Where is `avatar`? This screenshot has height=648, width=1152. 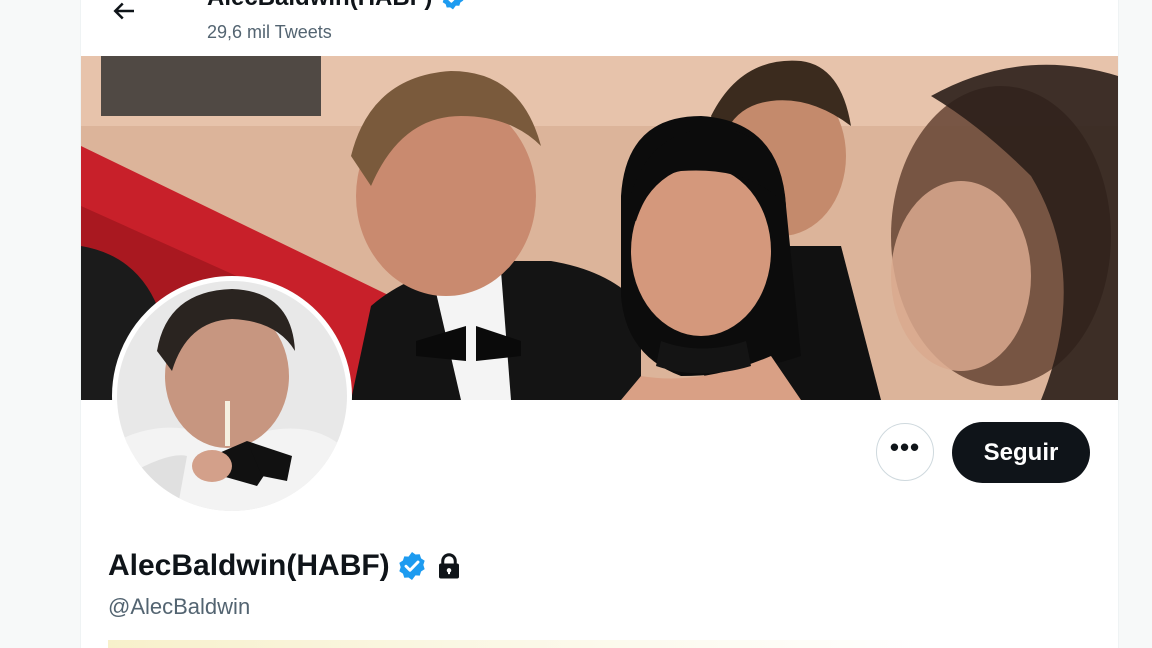 avatar is located at coordinates (232, 396).